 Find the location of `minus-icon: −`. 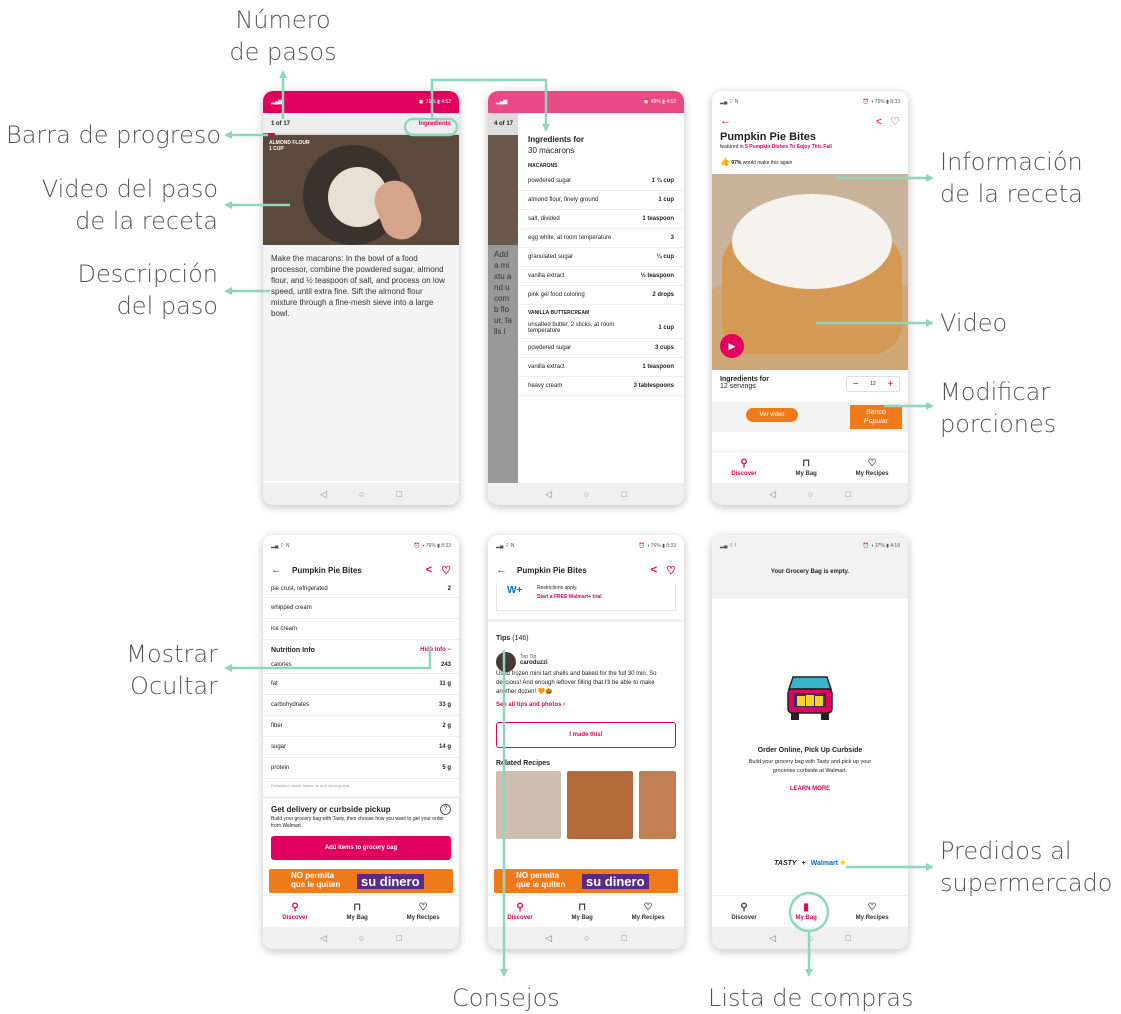

minus-icon: − is located at coordinates (856, 384).